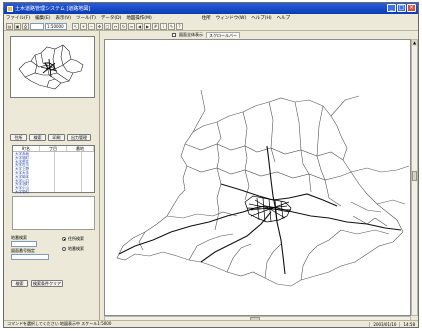 Image resolution: width=422 pixels, height=331 pixels. Describe the element at coordinates (30, 257) in the screenshot. I see `sheet-number-field` at that location.